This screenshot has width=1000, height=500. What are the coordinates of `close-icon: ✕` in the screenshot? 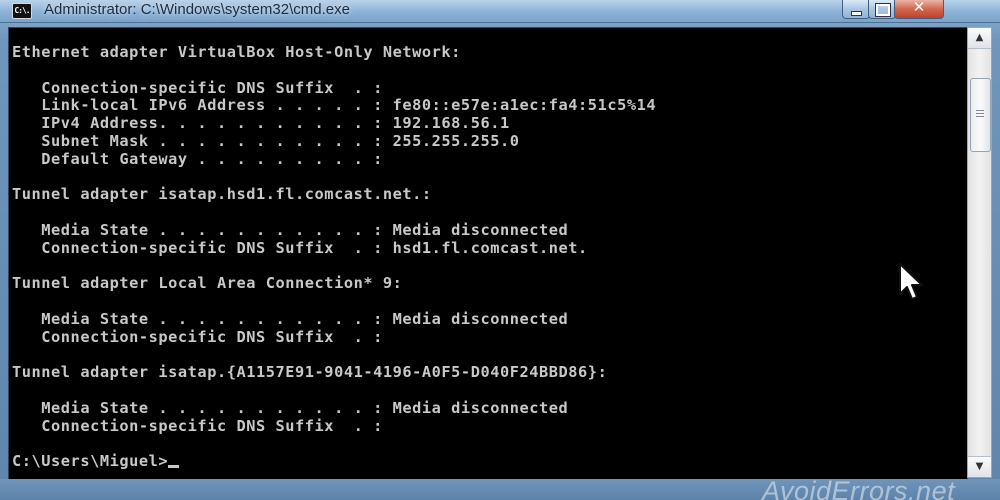 It's located at (919, 8).